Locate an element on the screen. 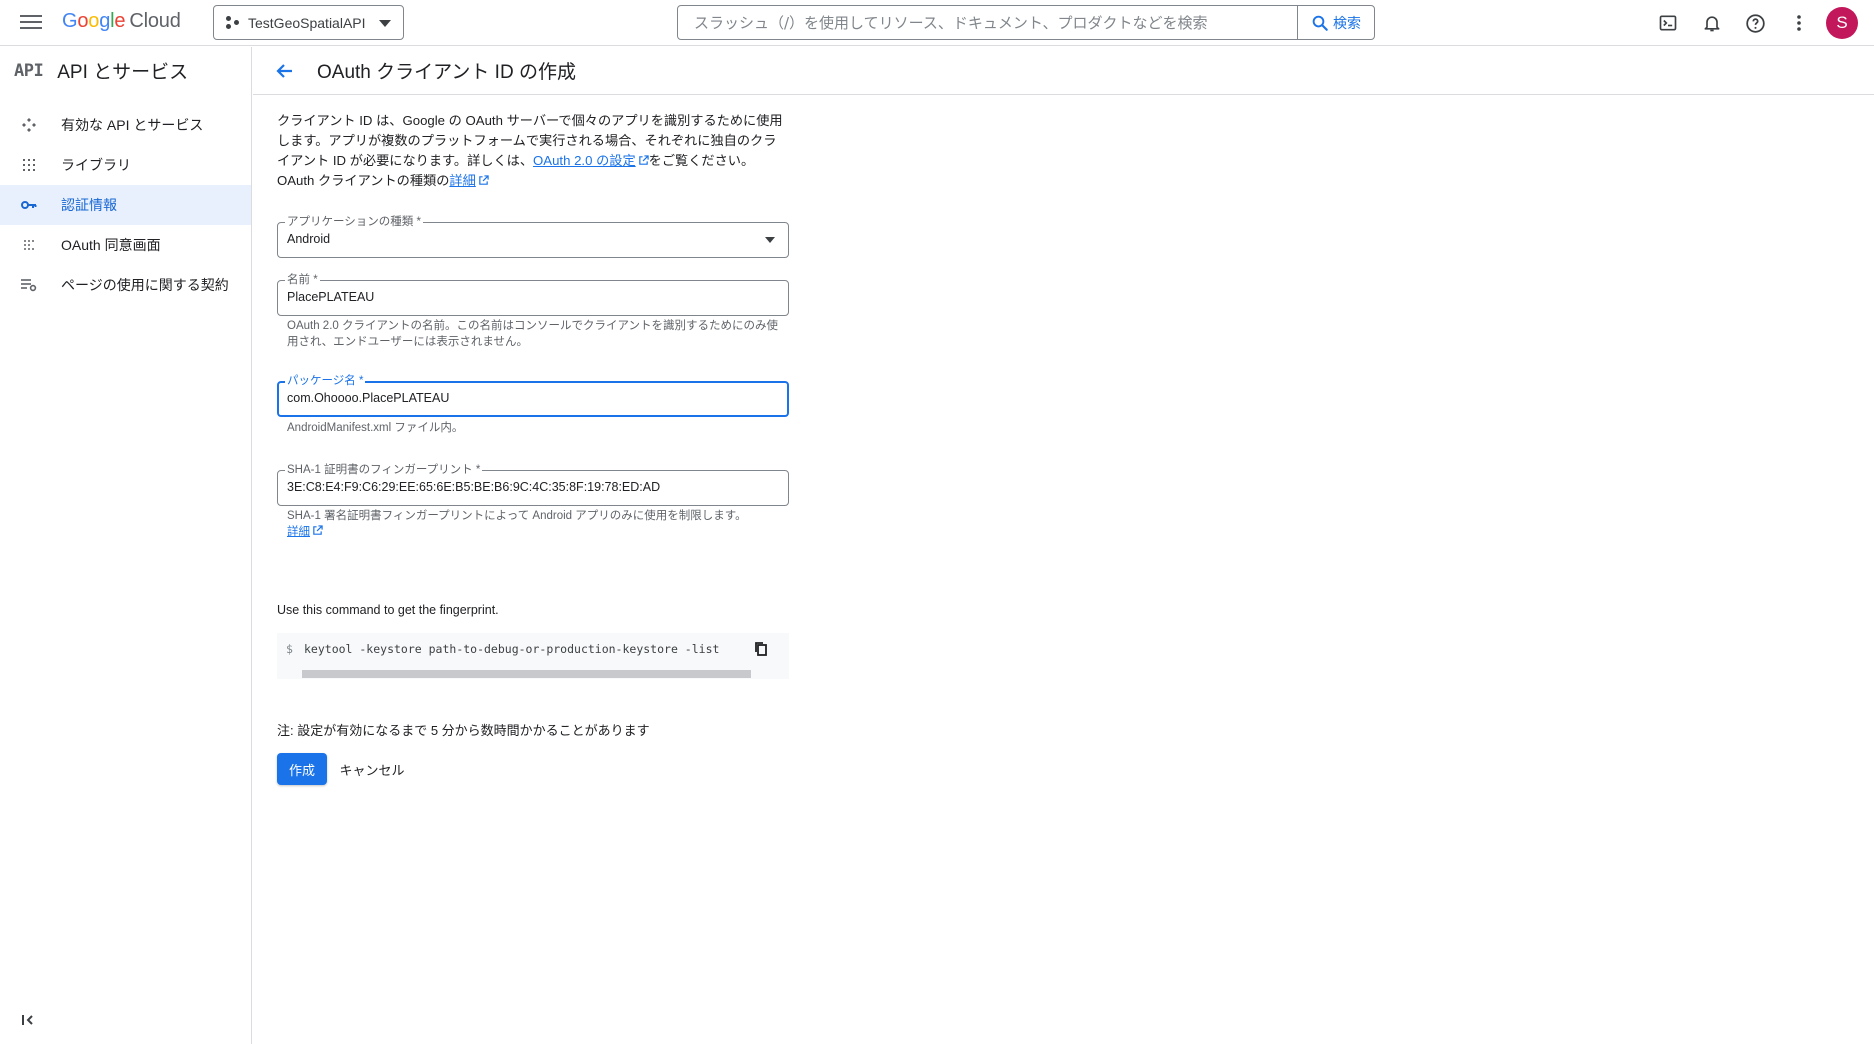 The image size is (1874, 1044). enabled-apis-icon is located at coordinates (29, 125).